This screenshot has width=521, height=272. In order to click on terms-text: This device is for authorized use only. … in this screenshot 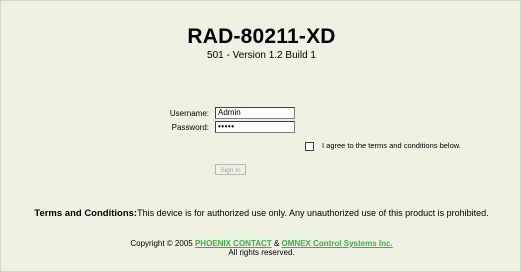, I will do `click(313, 213)`.